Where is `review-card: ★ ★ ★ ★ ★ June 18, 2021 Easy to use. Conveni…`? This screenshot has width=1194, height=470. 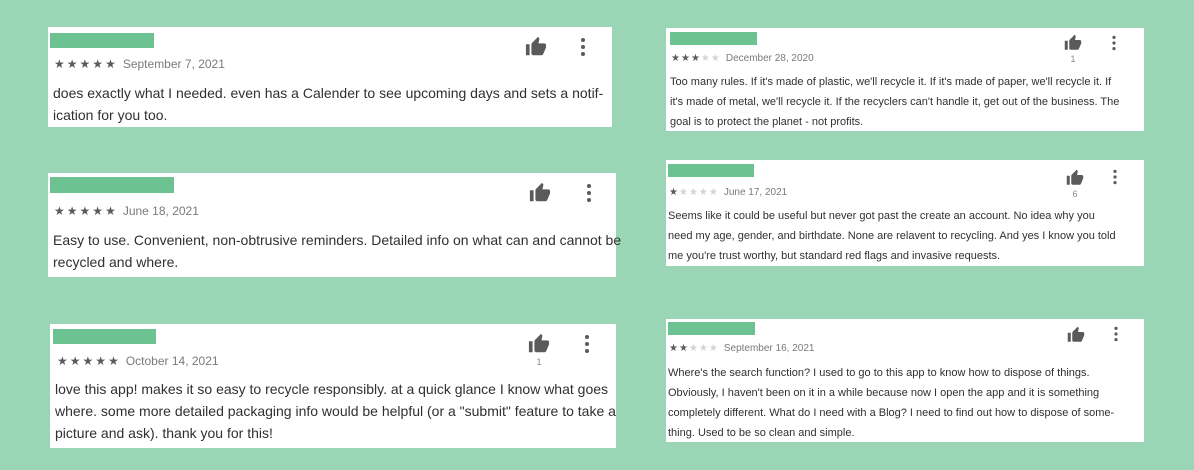
review-card: ★ ★ ★ ★ ★ June 18, 2021 Easy to use. Conveni… is located at coordinates (334, 225).